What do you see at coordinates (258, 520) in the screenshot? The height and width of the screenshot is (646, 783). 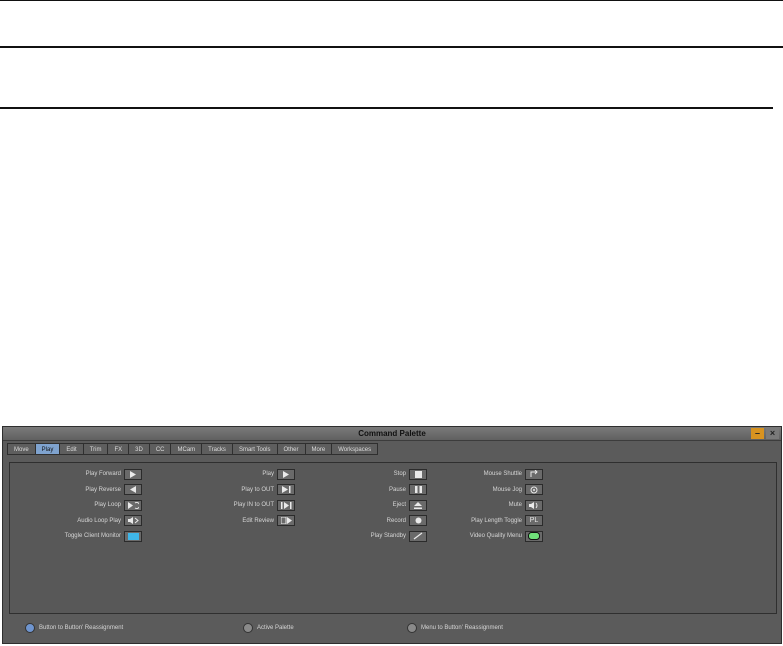 I see `command-label: Edit Review` at bounding box center [258, 520].